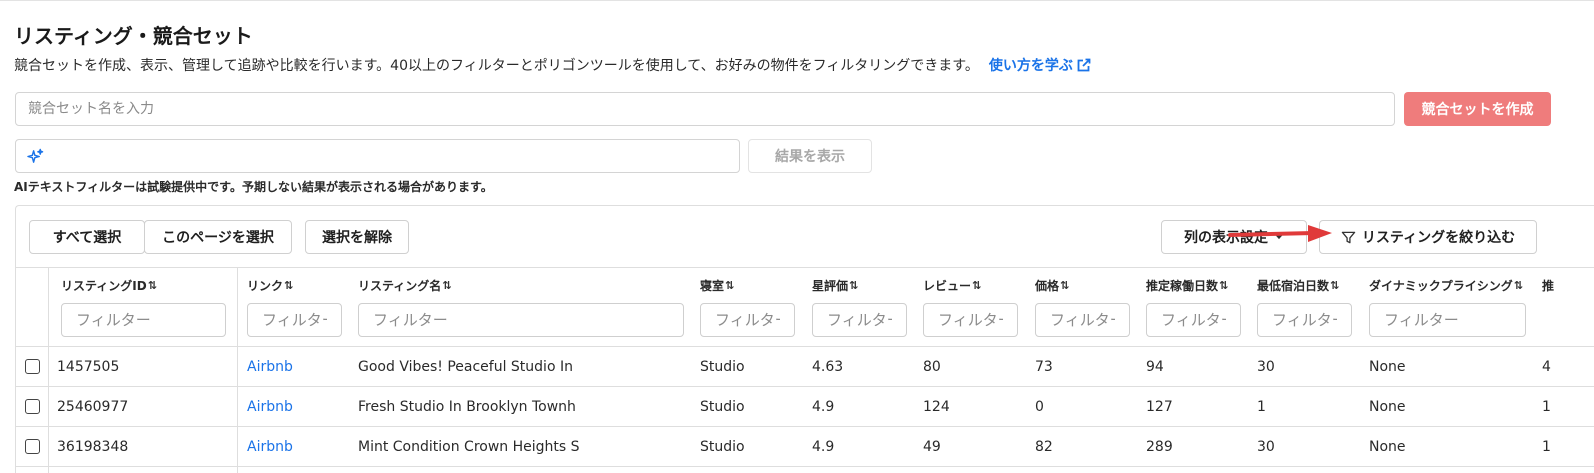 Image resolution: width=1594 pixels, height=473 pixels. What do you see at coordinates (1438, 238) in the screenshot?
I see `filter-listings-label: リスティングを絞り込む` at bounding box center [1438, 238].